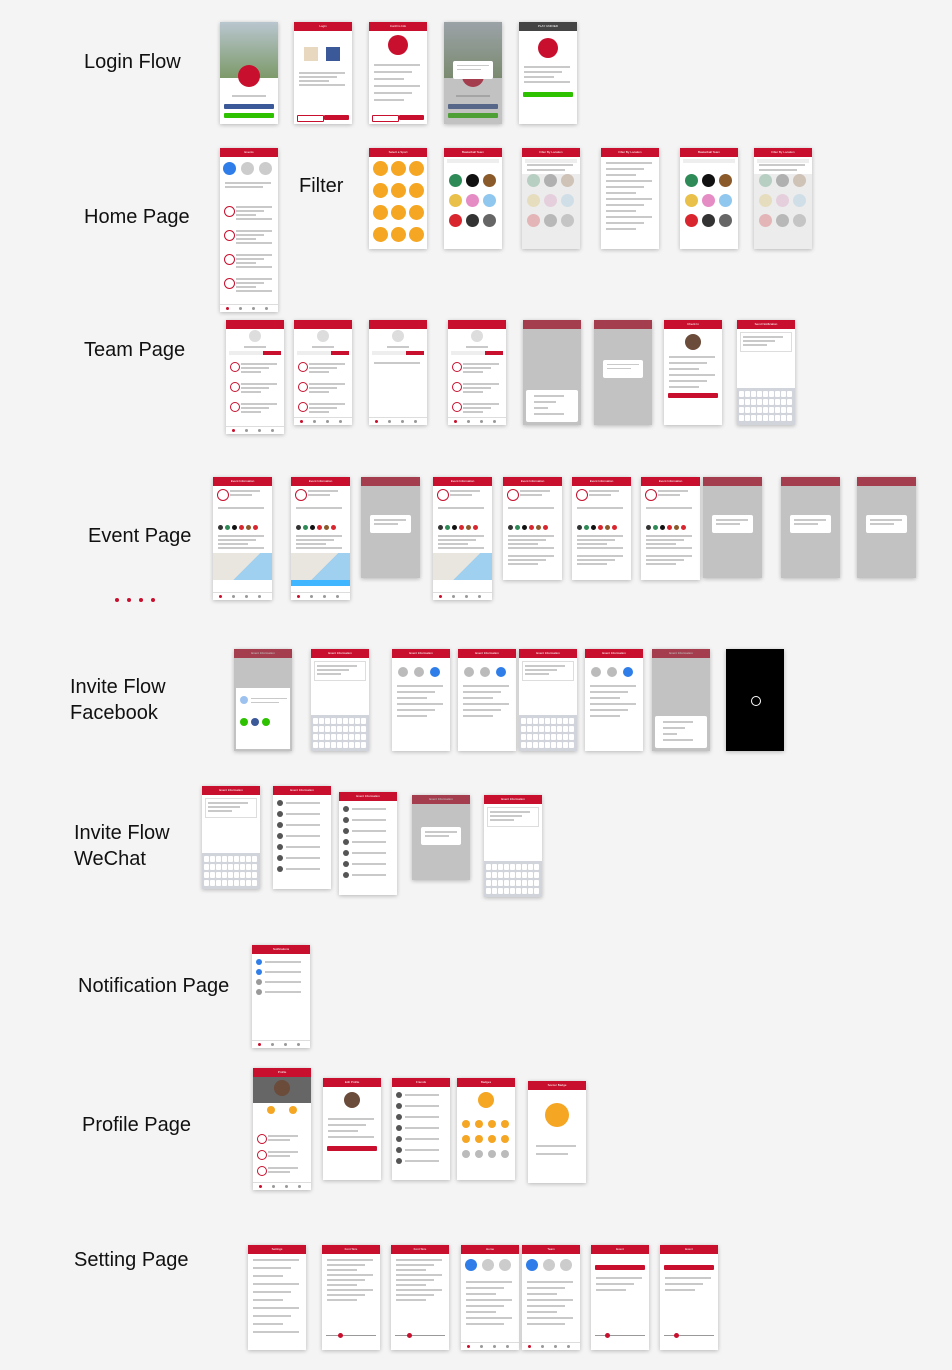 The height and width of the screenshot is (1370, 952). I want to click on screen-thumbnail: Soccer Badge, so click(557, 1132).